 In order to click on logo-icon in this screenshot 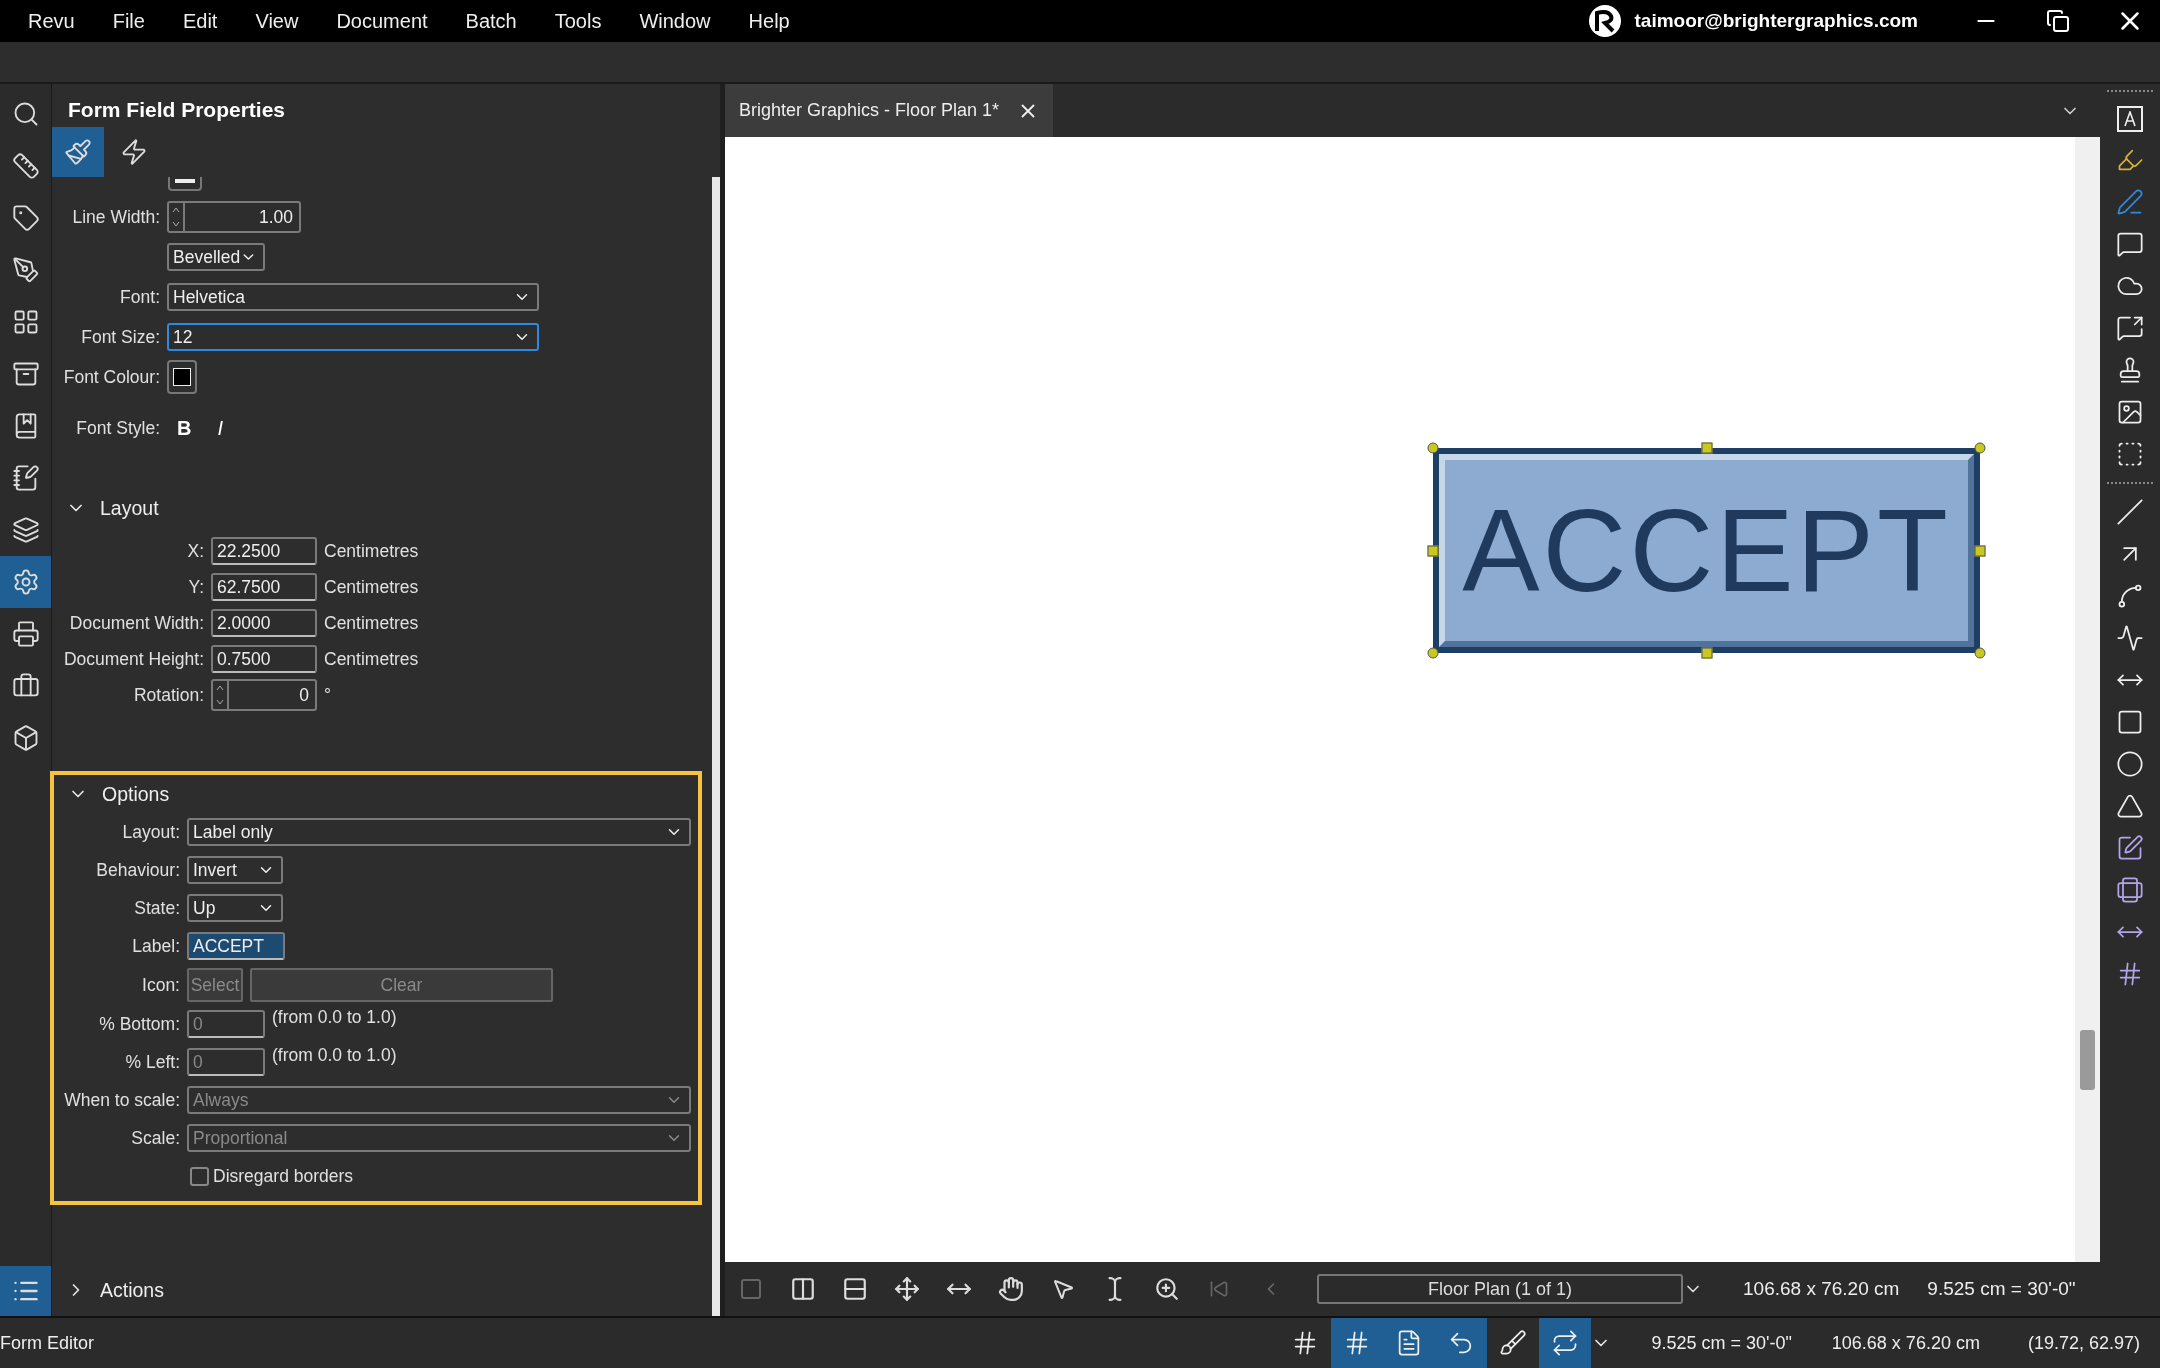, I will do `click(1605, 21)`.